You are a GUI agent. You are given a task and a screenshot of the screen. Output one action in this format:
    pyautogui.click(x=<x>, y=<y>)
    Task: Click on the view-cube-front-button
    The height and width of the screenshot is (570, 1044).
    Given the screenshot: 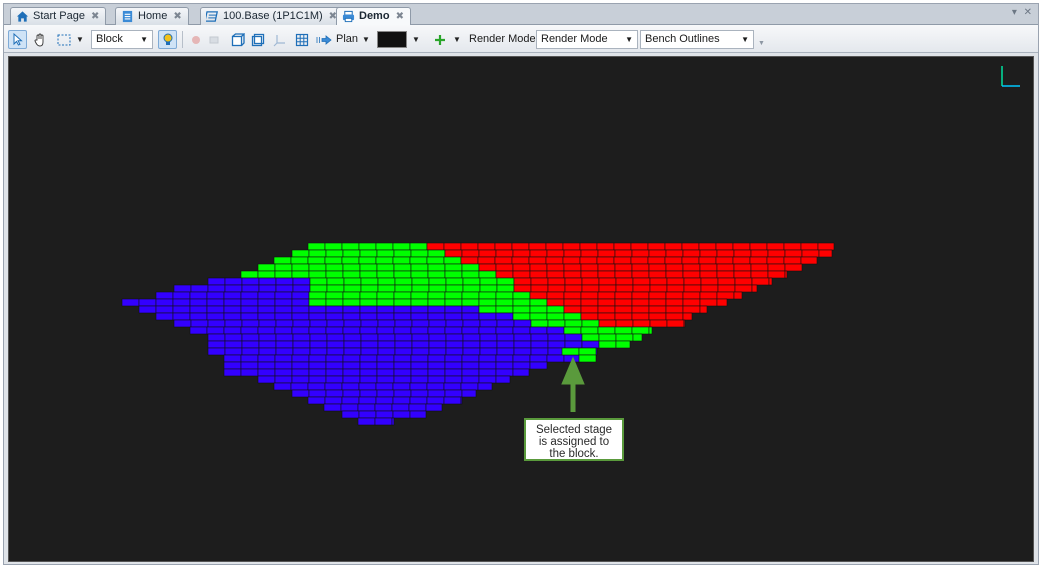 What is the action you would take?
    pyautogui.click(x=237, y=39)
    